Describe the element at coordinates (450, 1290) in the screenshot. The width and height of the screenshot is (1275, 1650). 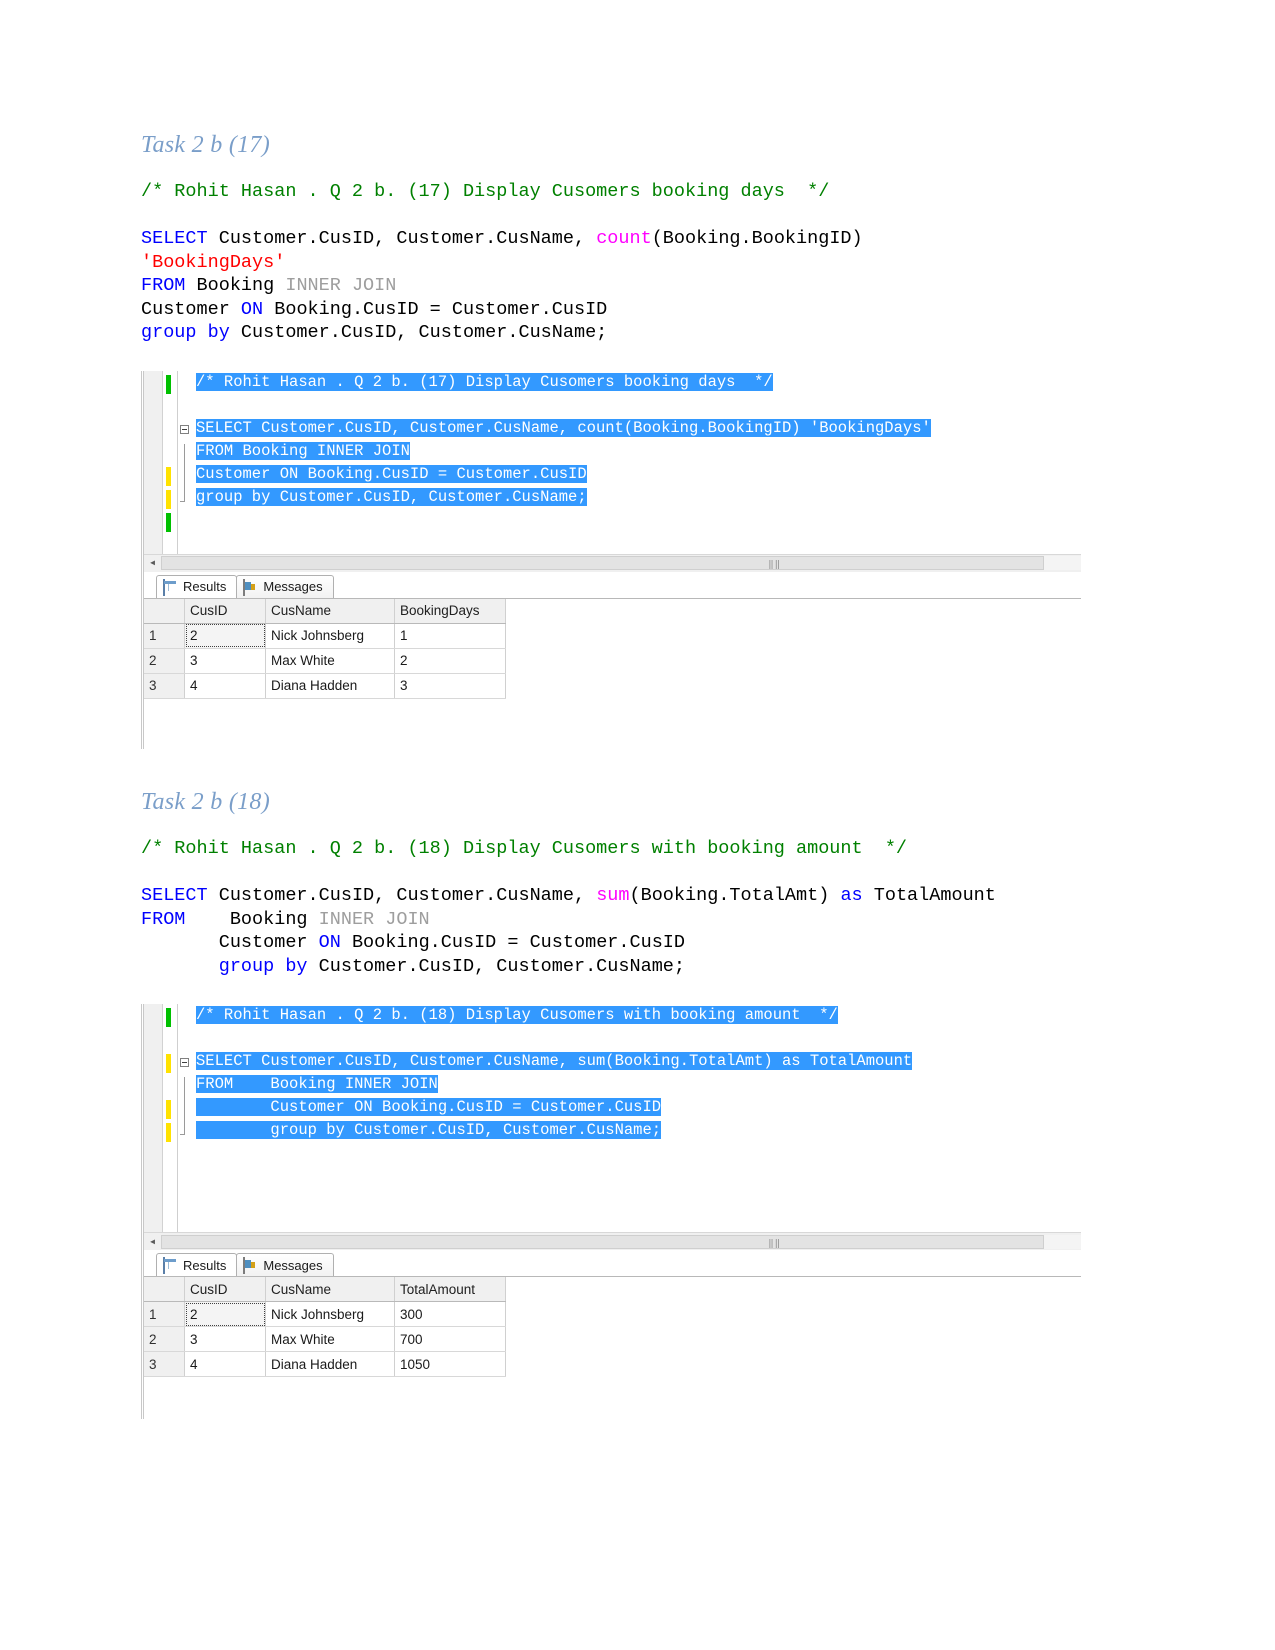
I see `column-header-TotalAmount: TotalAmount` at that location.